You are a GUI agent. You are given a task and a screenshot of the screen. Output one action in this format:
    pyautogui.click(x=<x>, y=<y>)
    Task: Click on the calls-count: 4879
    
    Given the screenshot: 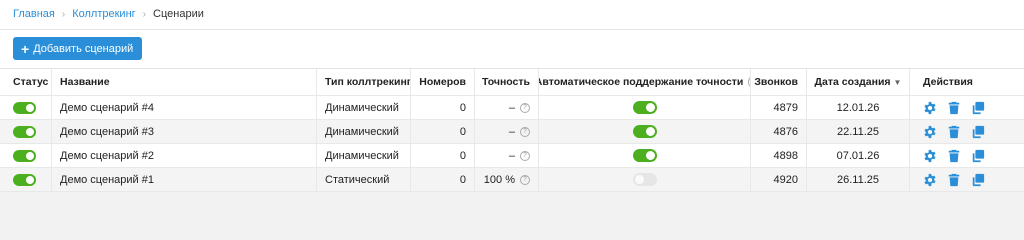 What is the action you would take?
    pyautogui.click(x=779, y=107)
    